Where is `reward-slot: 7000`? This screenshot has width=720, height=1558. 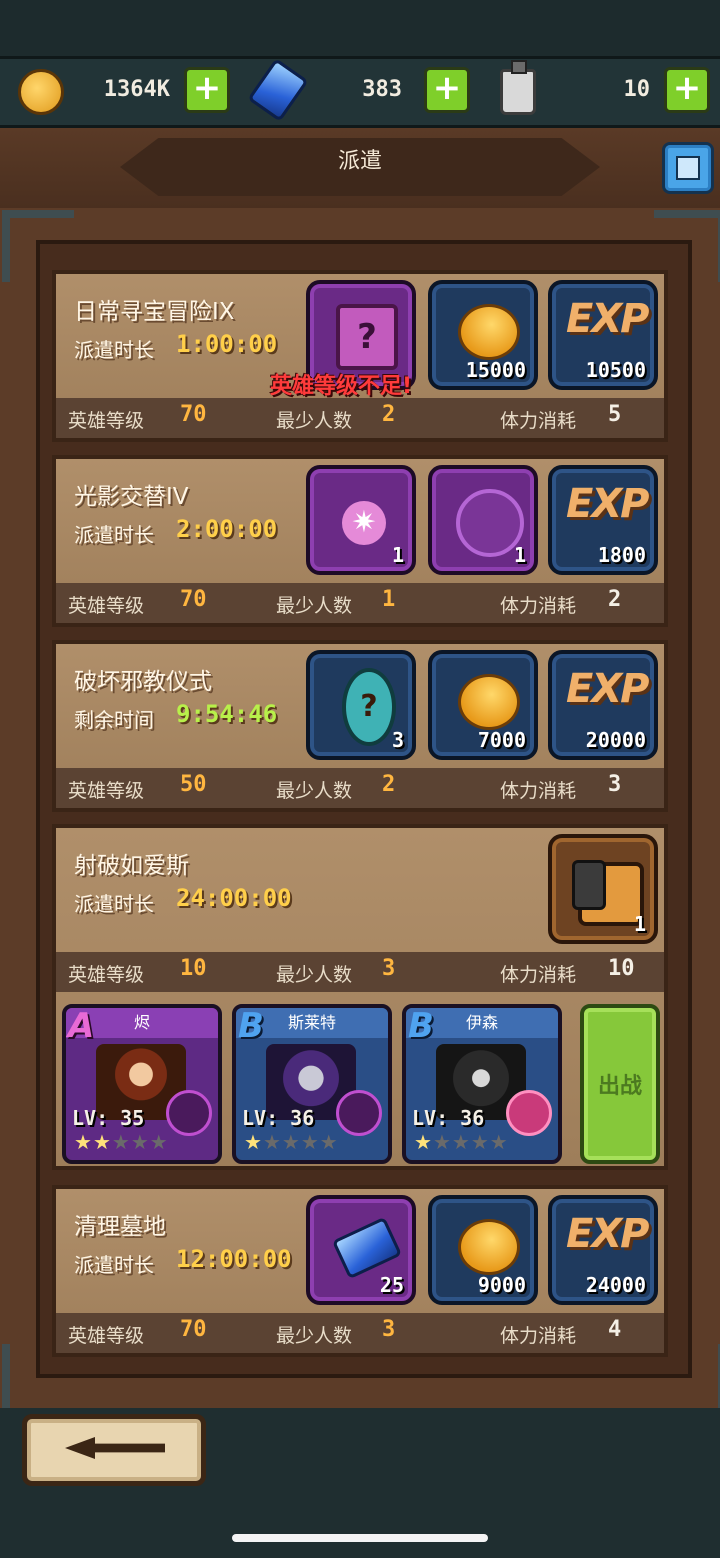
reward-slot: 7000 is located at coordinates (483, 705).